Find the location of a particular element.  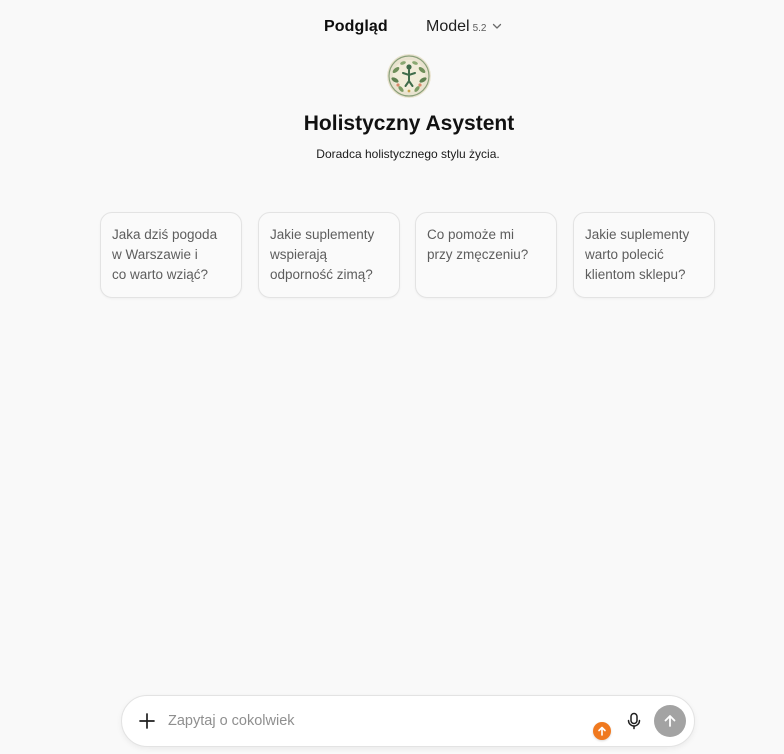

scroll-to-bottom-badge is located at coordinates (602, 731).